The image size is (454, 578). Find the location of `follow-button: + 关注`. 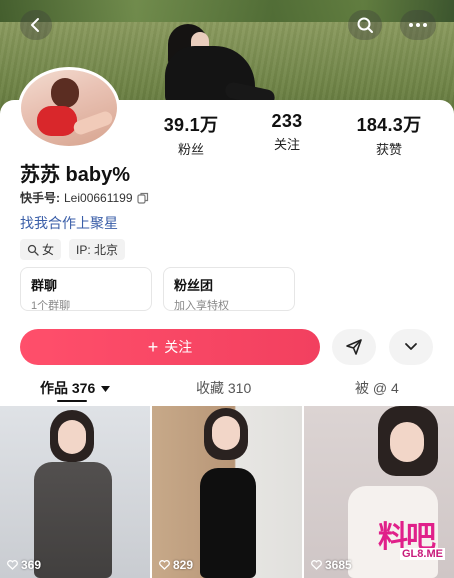

follow-button: + 关注 is located at coordinates (170, 347).